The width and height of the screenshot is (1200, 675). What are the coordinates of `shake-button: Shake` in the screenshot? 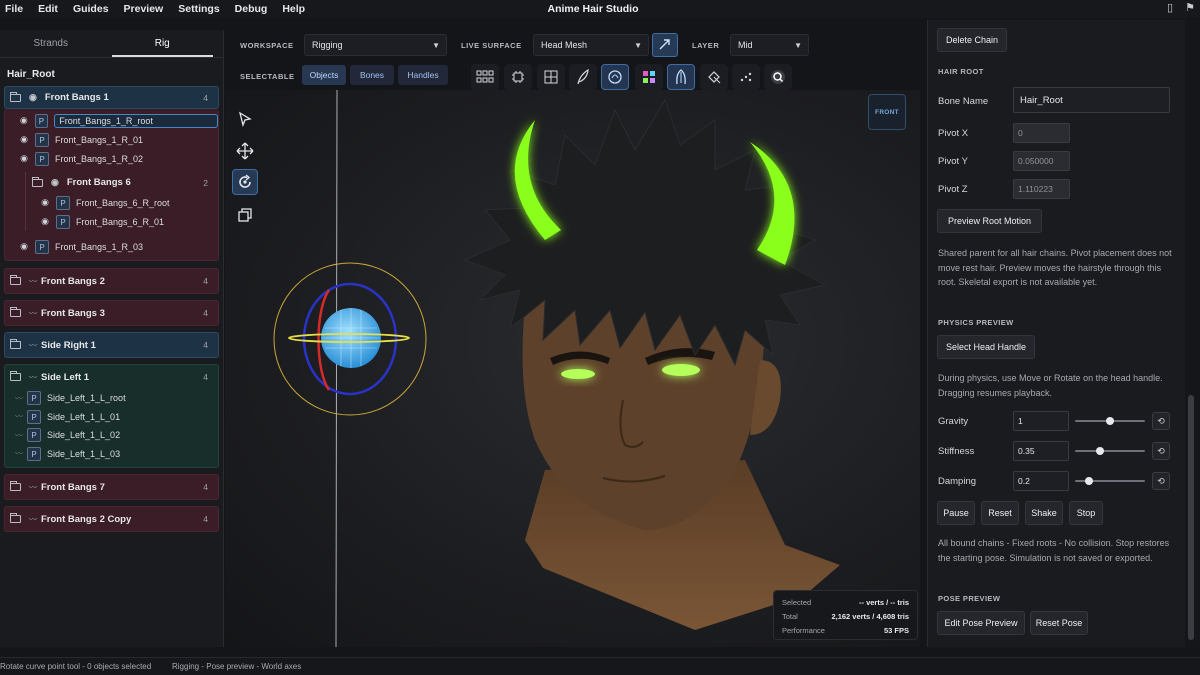 It's located at (1044, 513).